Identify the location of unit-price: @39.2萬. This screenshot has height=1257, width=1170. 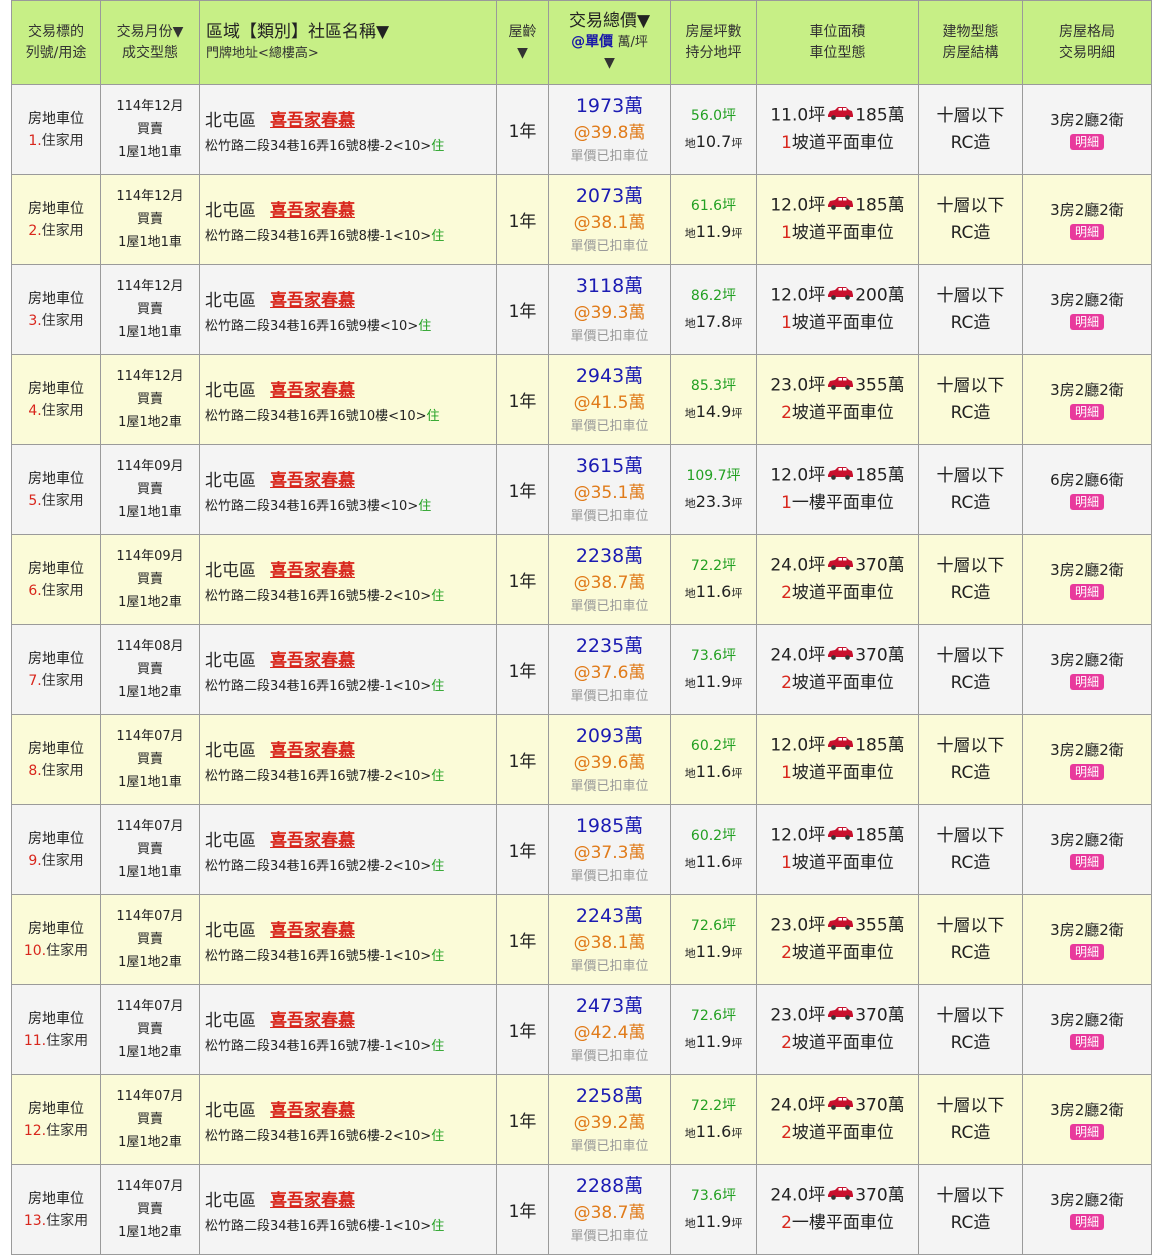
(609, 1122).